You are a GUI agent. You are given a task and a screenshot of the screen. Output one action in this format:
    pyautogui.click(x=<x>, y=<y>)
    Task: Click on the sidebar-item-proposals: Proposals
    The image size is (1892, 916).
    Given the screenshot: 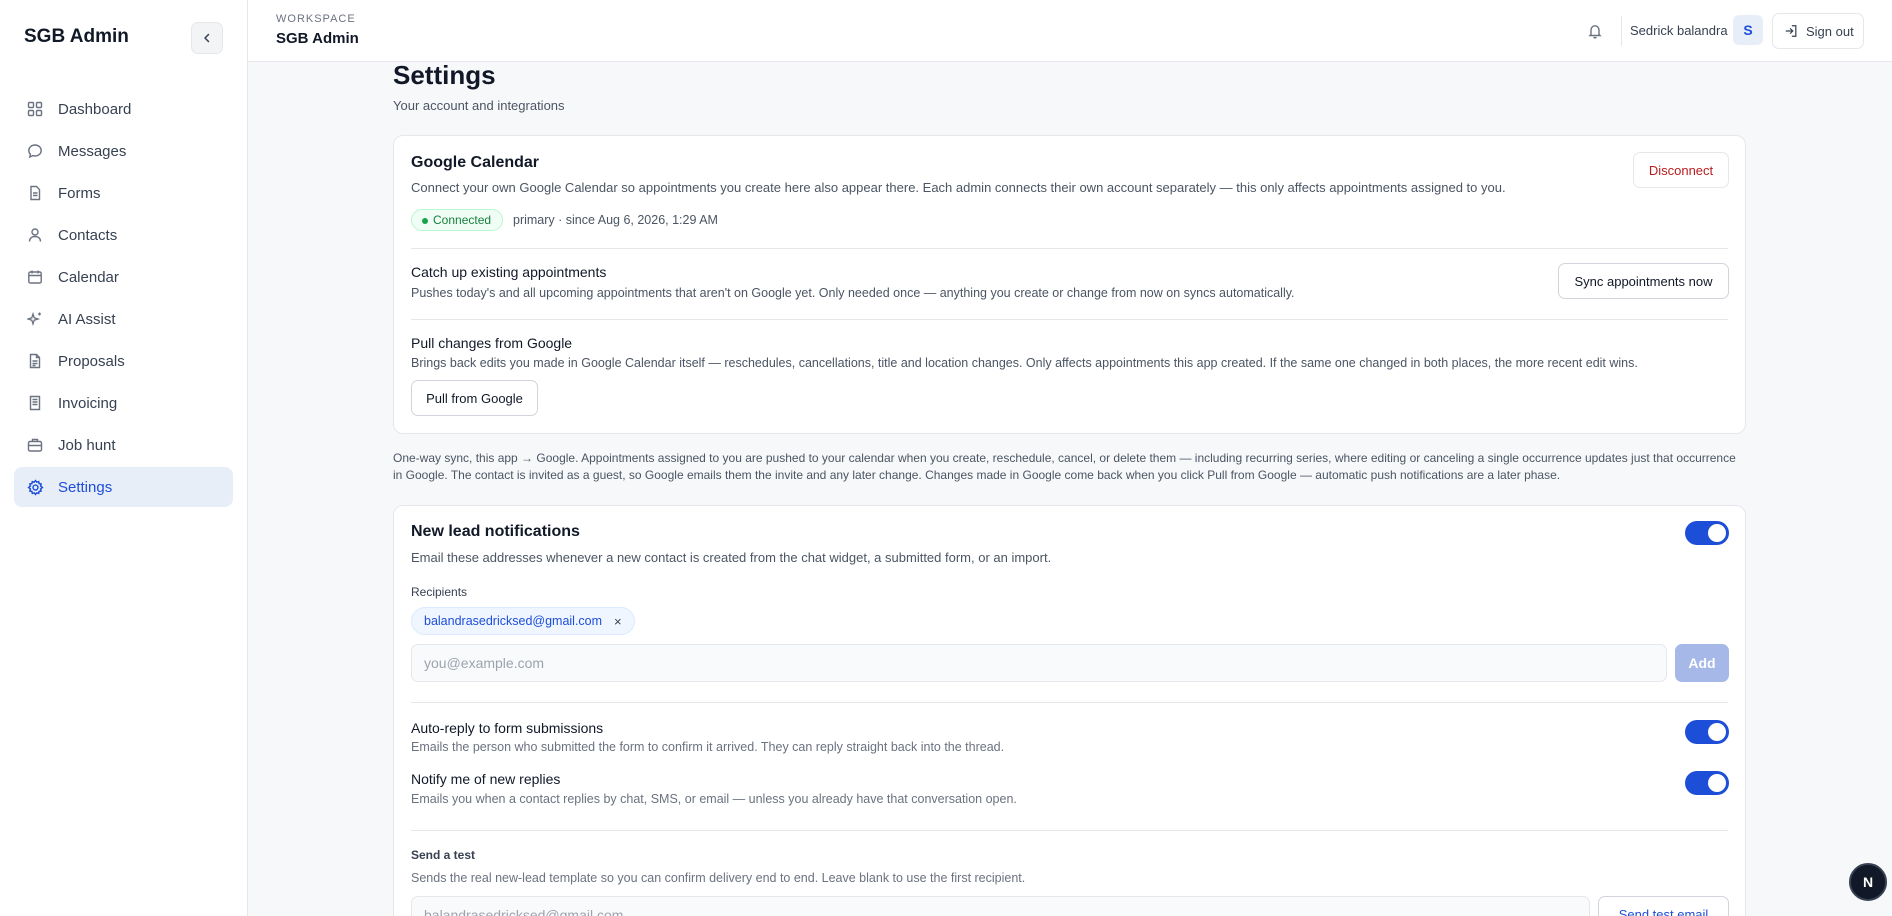 What is the action you would take?
    pyautogui.click(x=123, y=361)
    